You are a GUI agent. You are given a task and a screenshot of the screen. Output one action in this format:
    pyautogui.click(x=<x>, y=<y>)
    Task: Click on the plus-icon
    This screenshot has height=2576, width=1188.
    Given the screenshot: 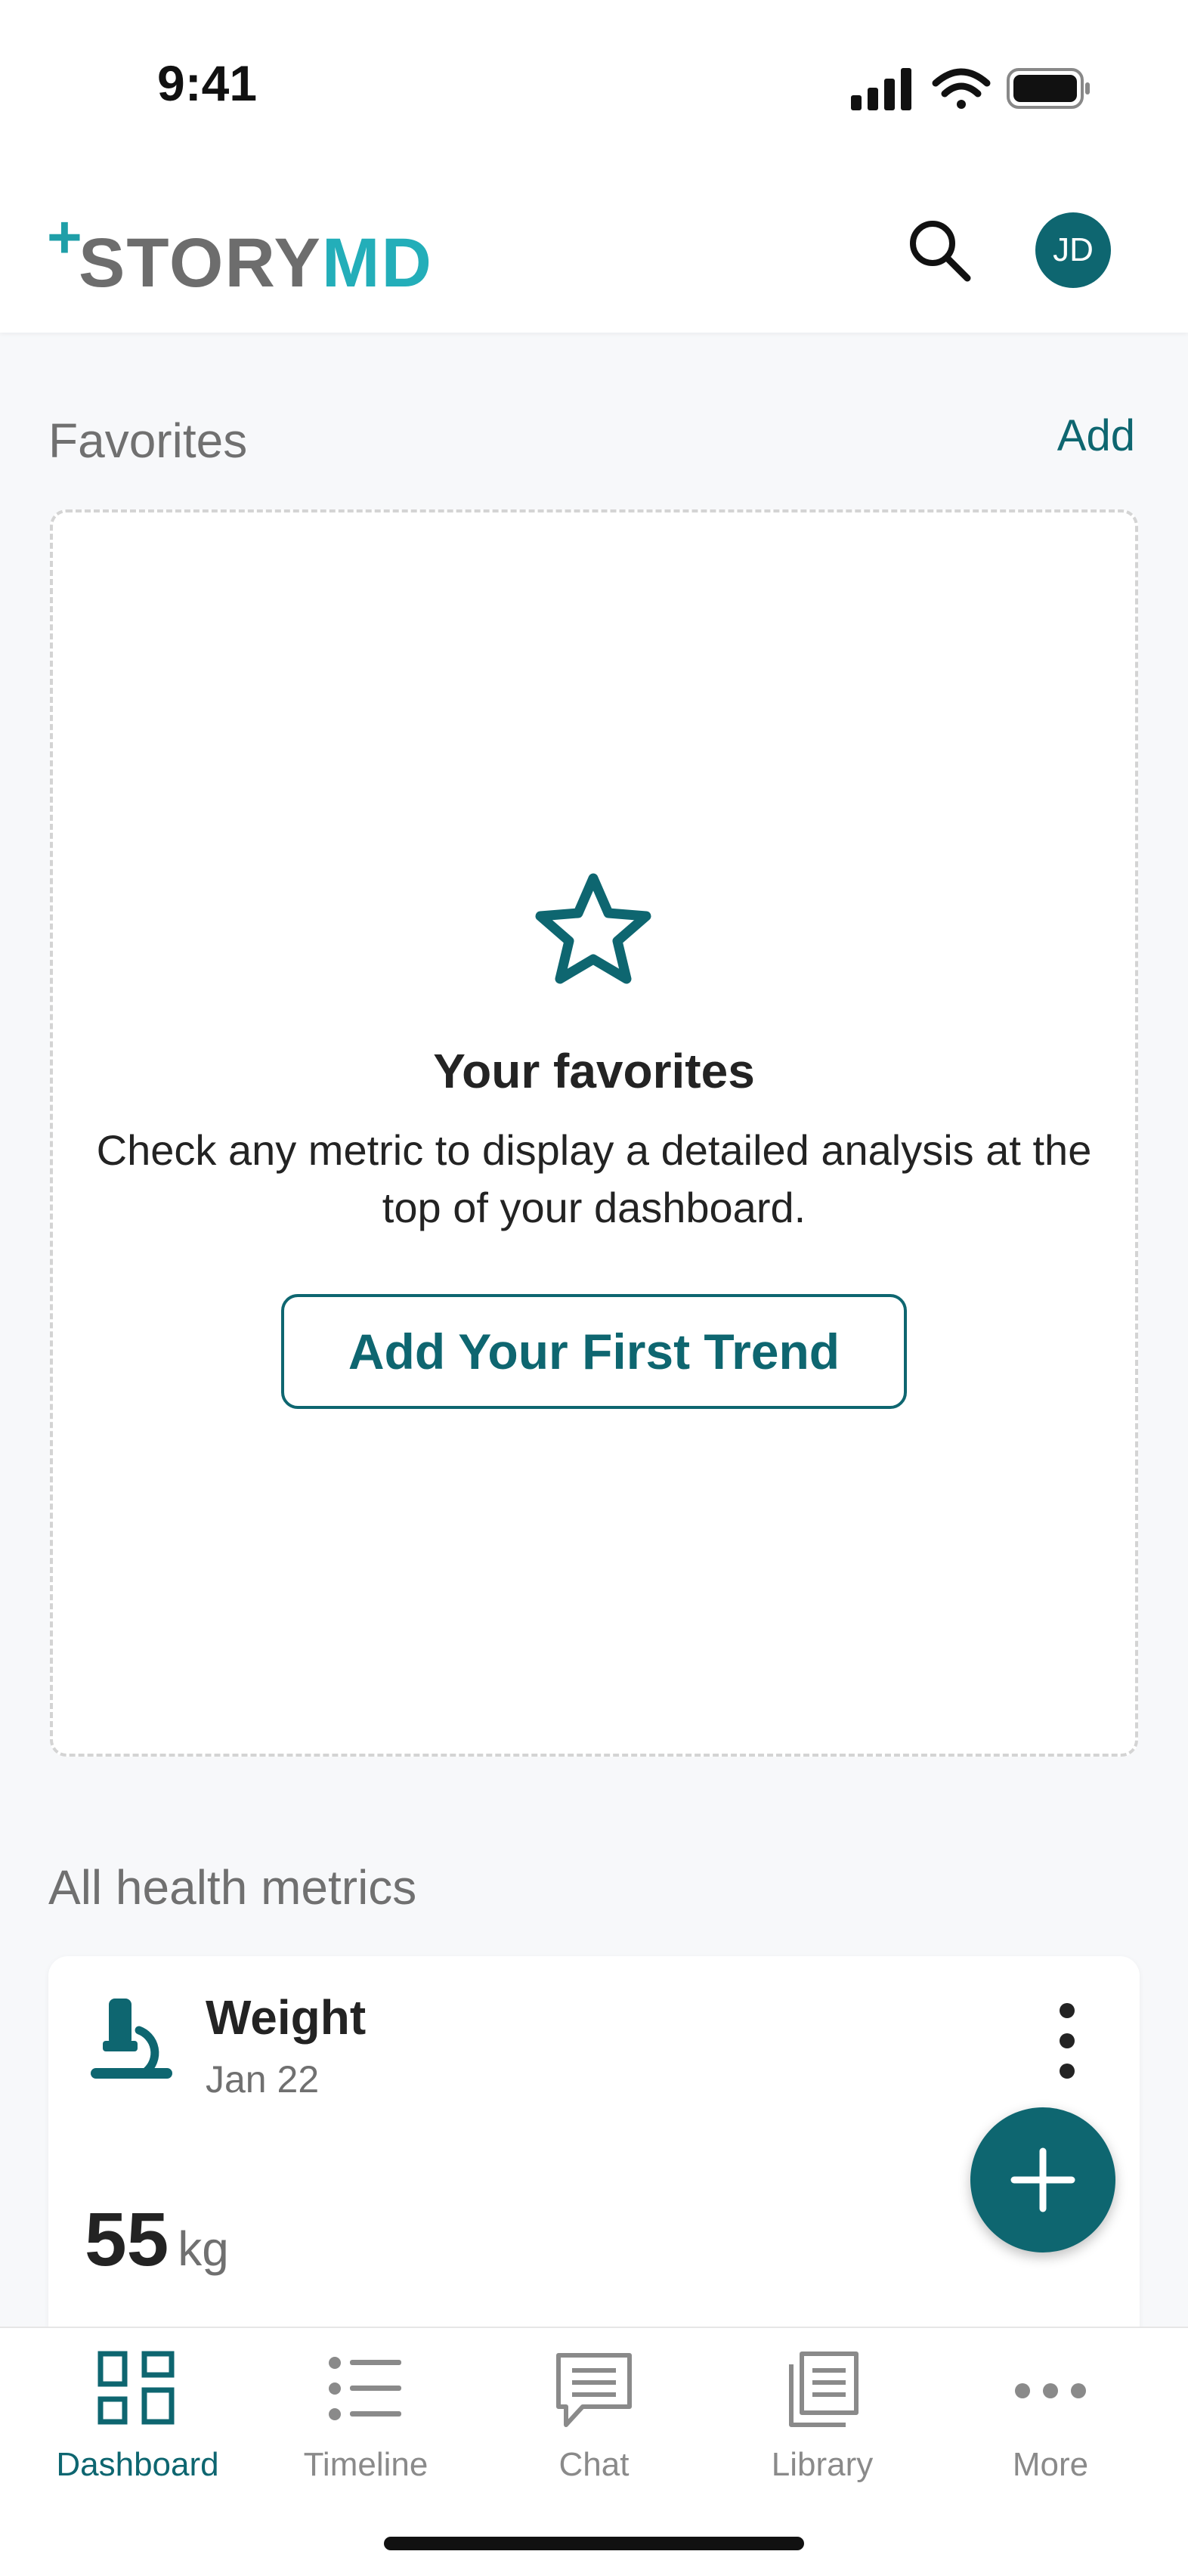 What is the action you would take?
    pyautogui.click(x=1042, y=2179)
    